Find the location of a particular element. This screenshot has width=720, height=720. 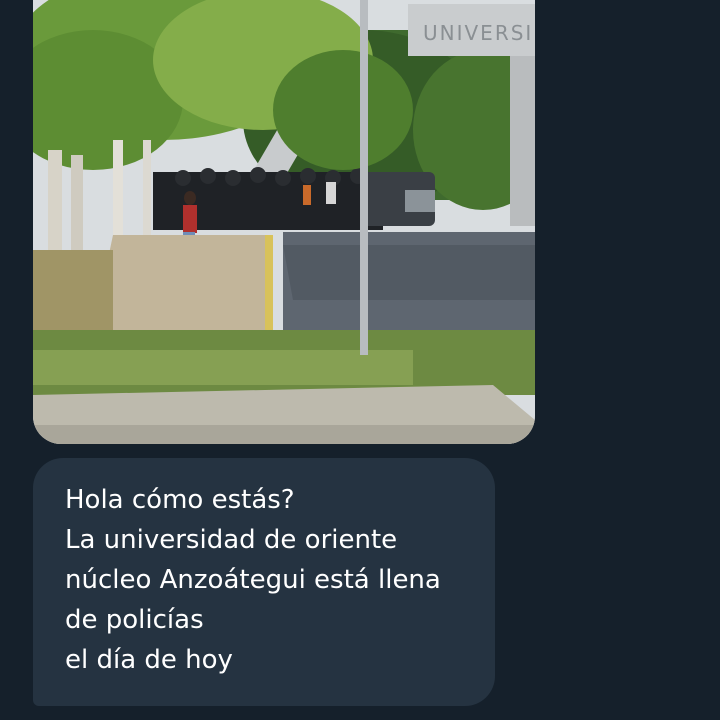

message-line-2: La universidad de oriente is located at coordinates (231, 540).